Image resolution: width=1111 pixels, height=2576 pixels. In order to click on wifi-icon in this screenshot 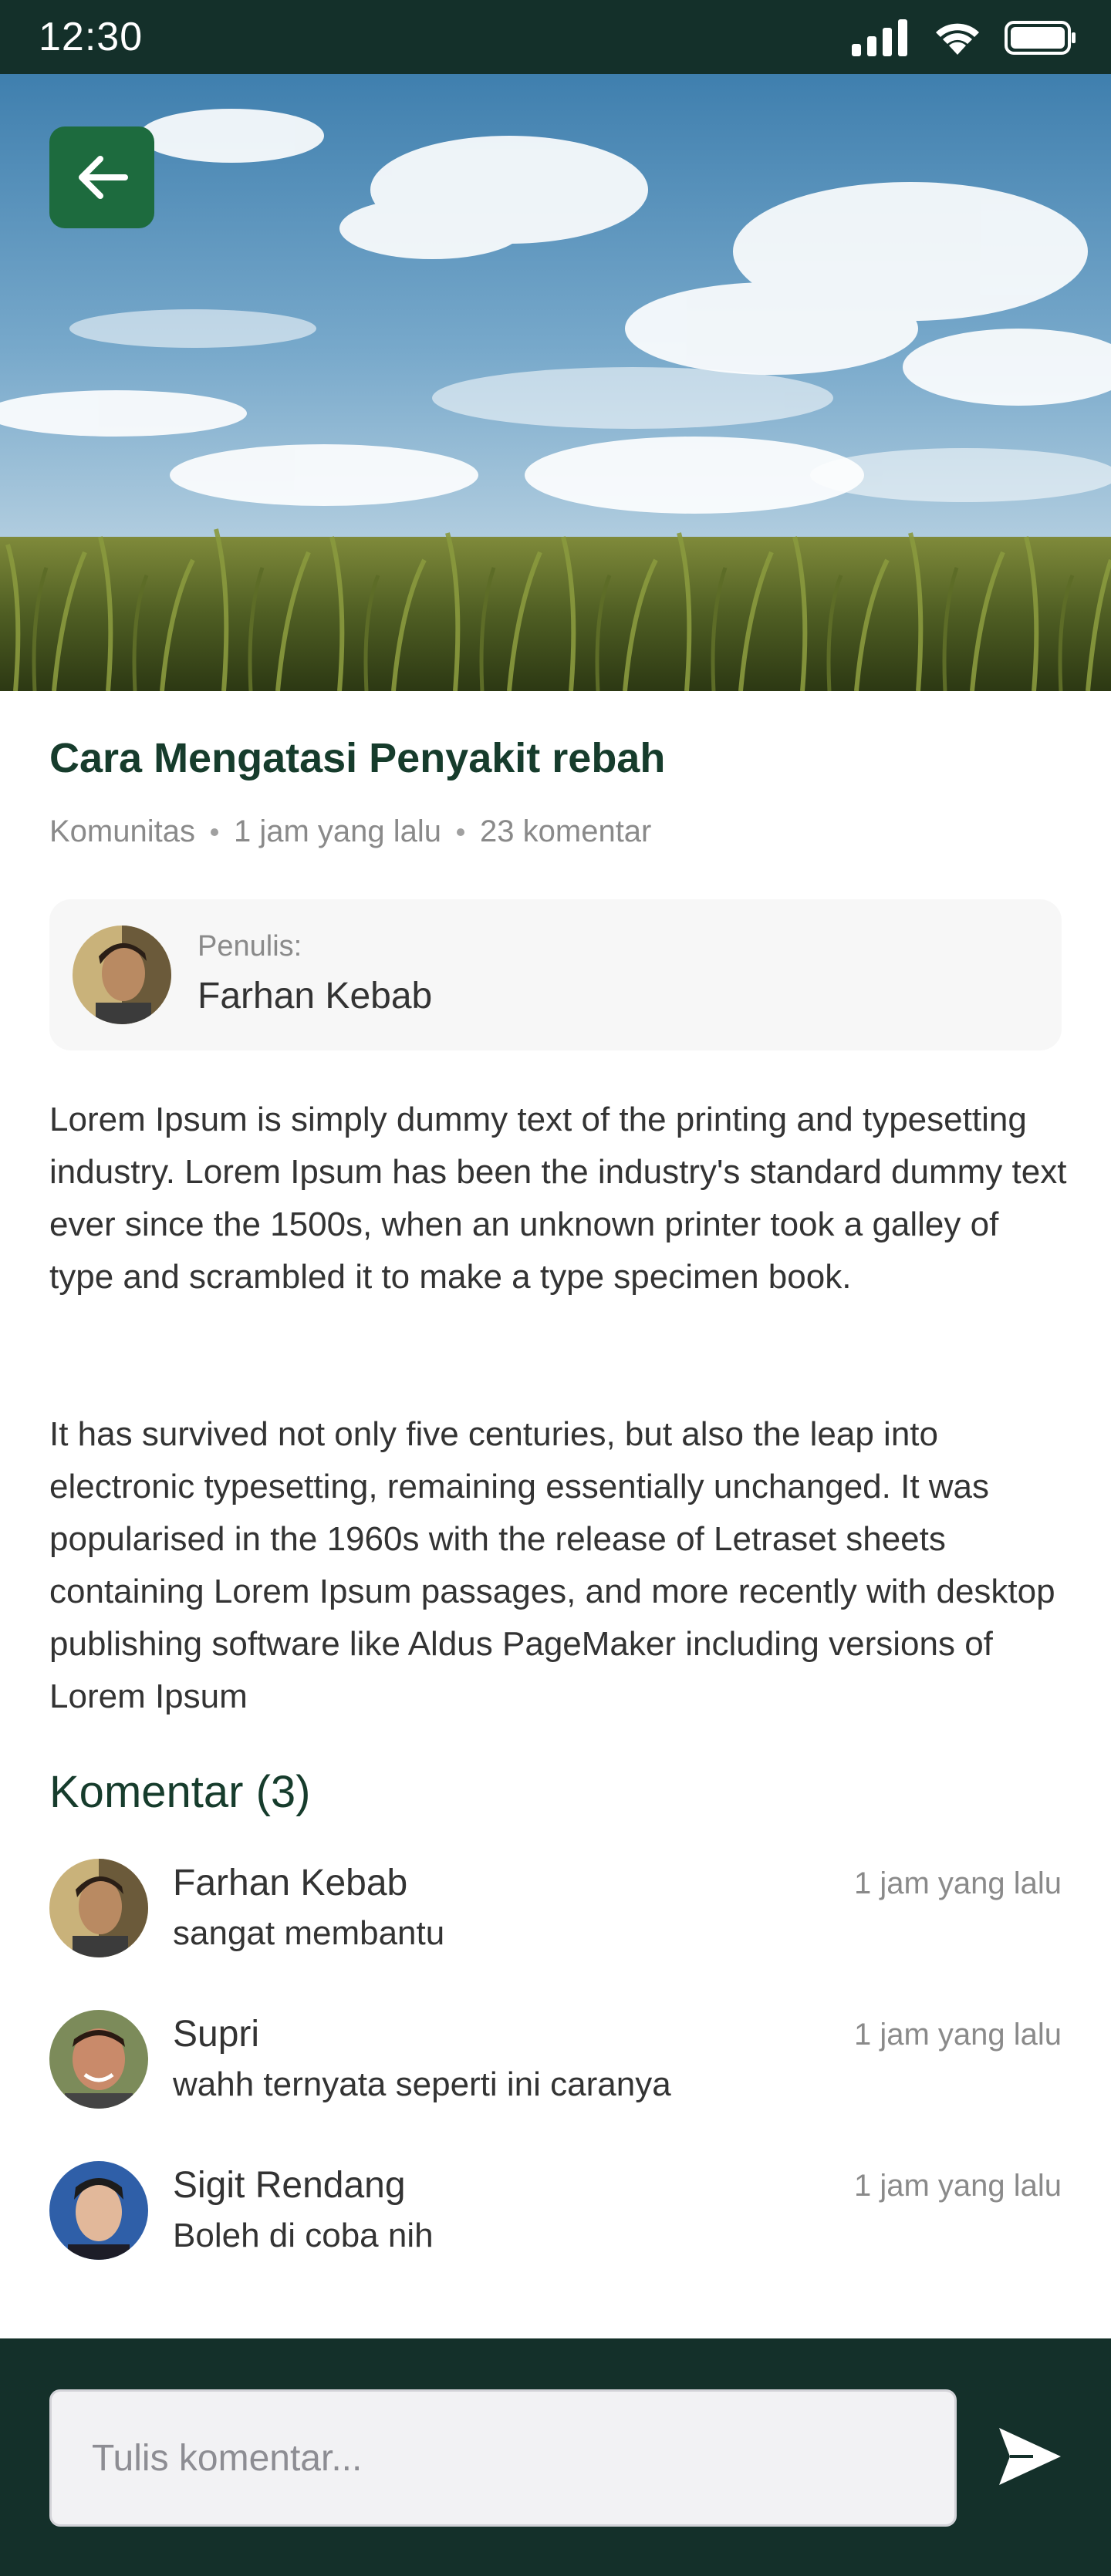, I will do `click(957, 39)`.